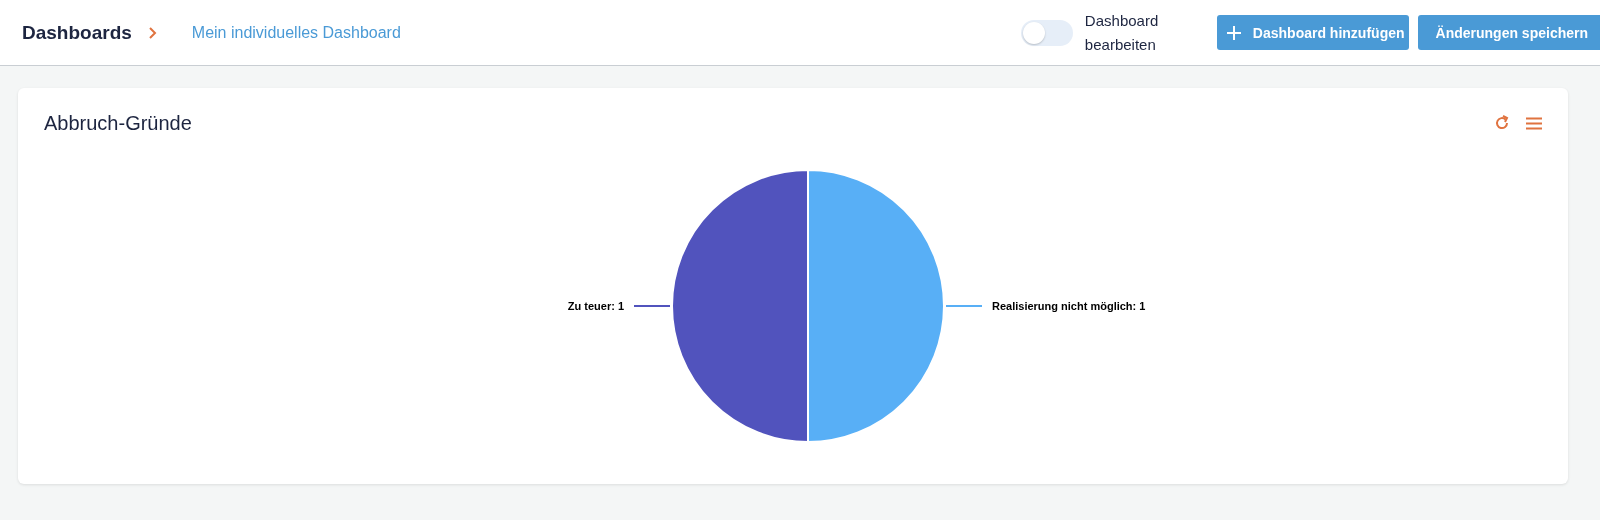  Describe the element at coordinates (152, 32) in the screenshot. I see `chevron-right-icon` at that location.